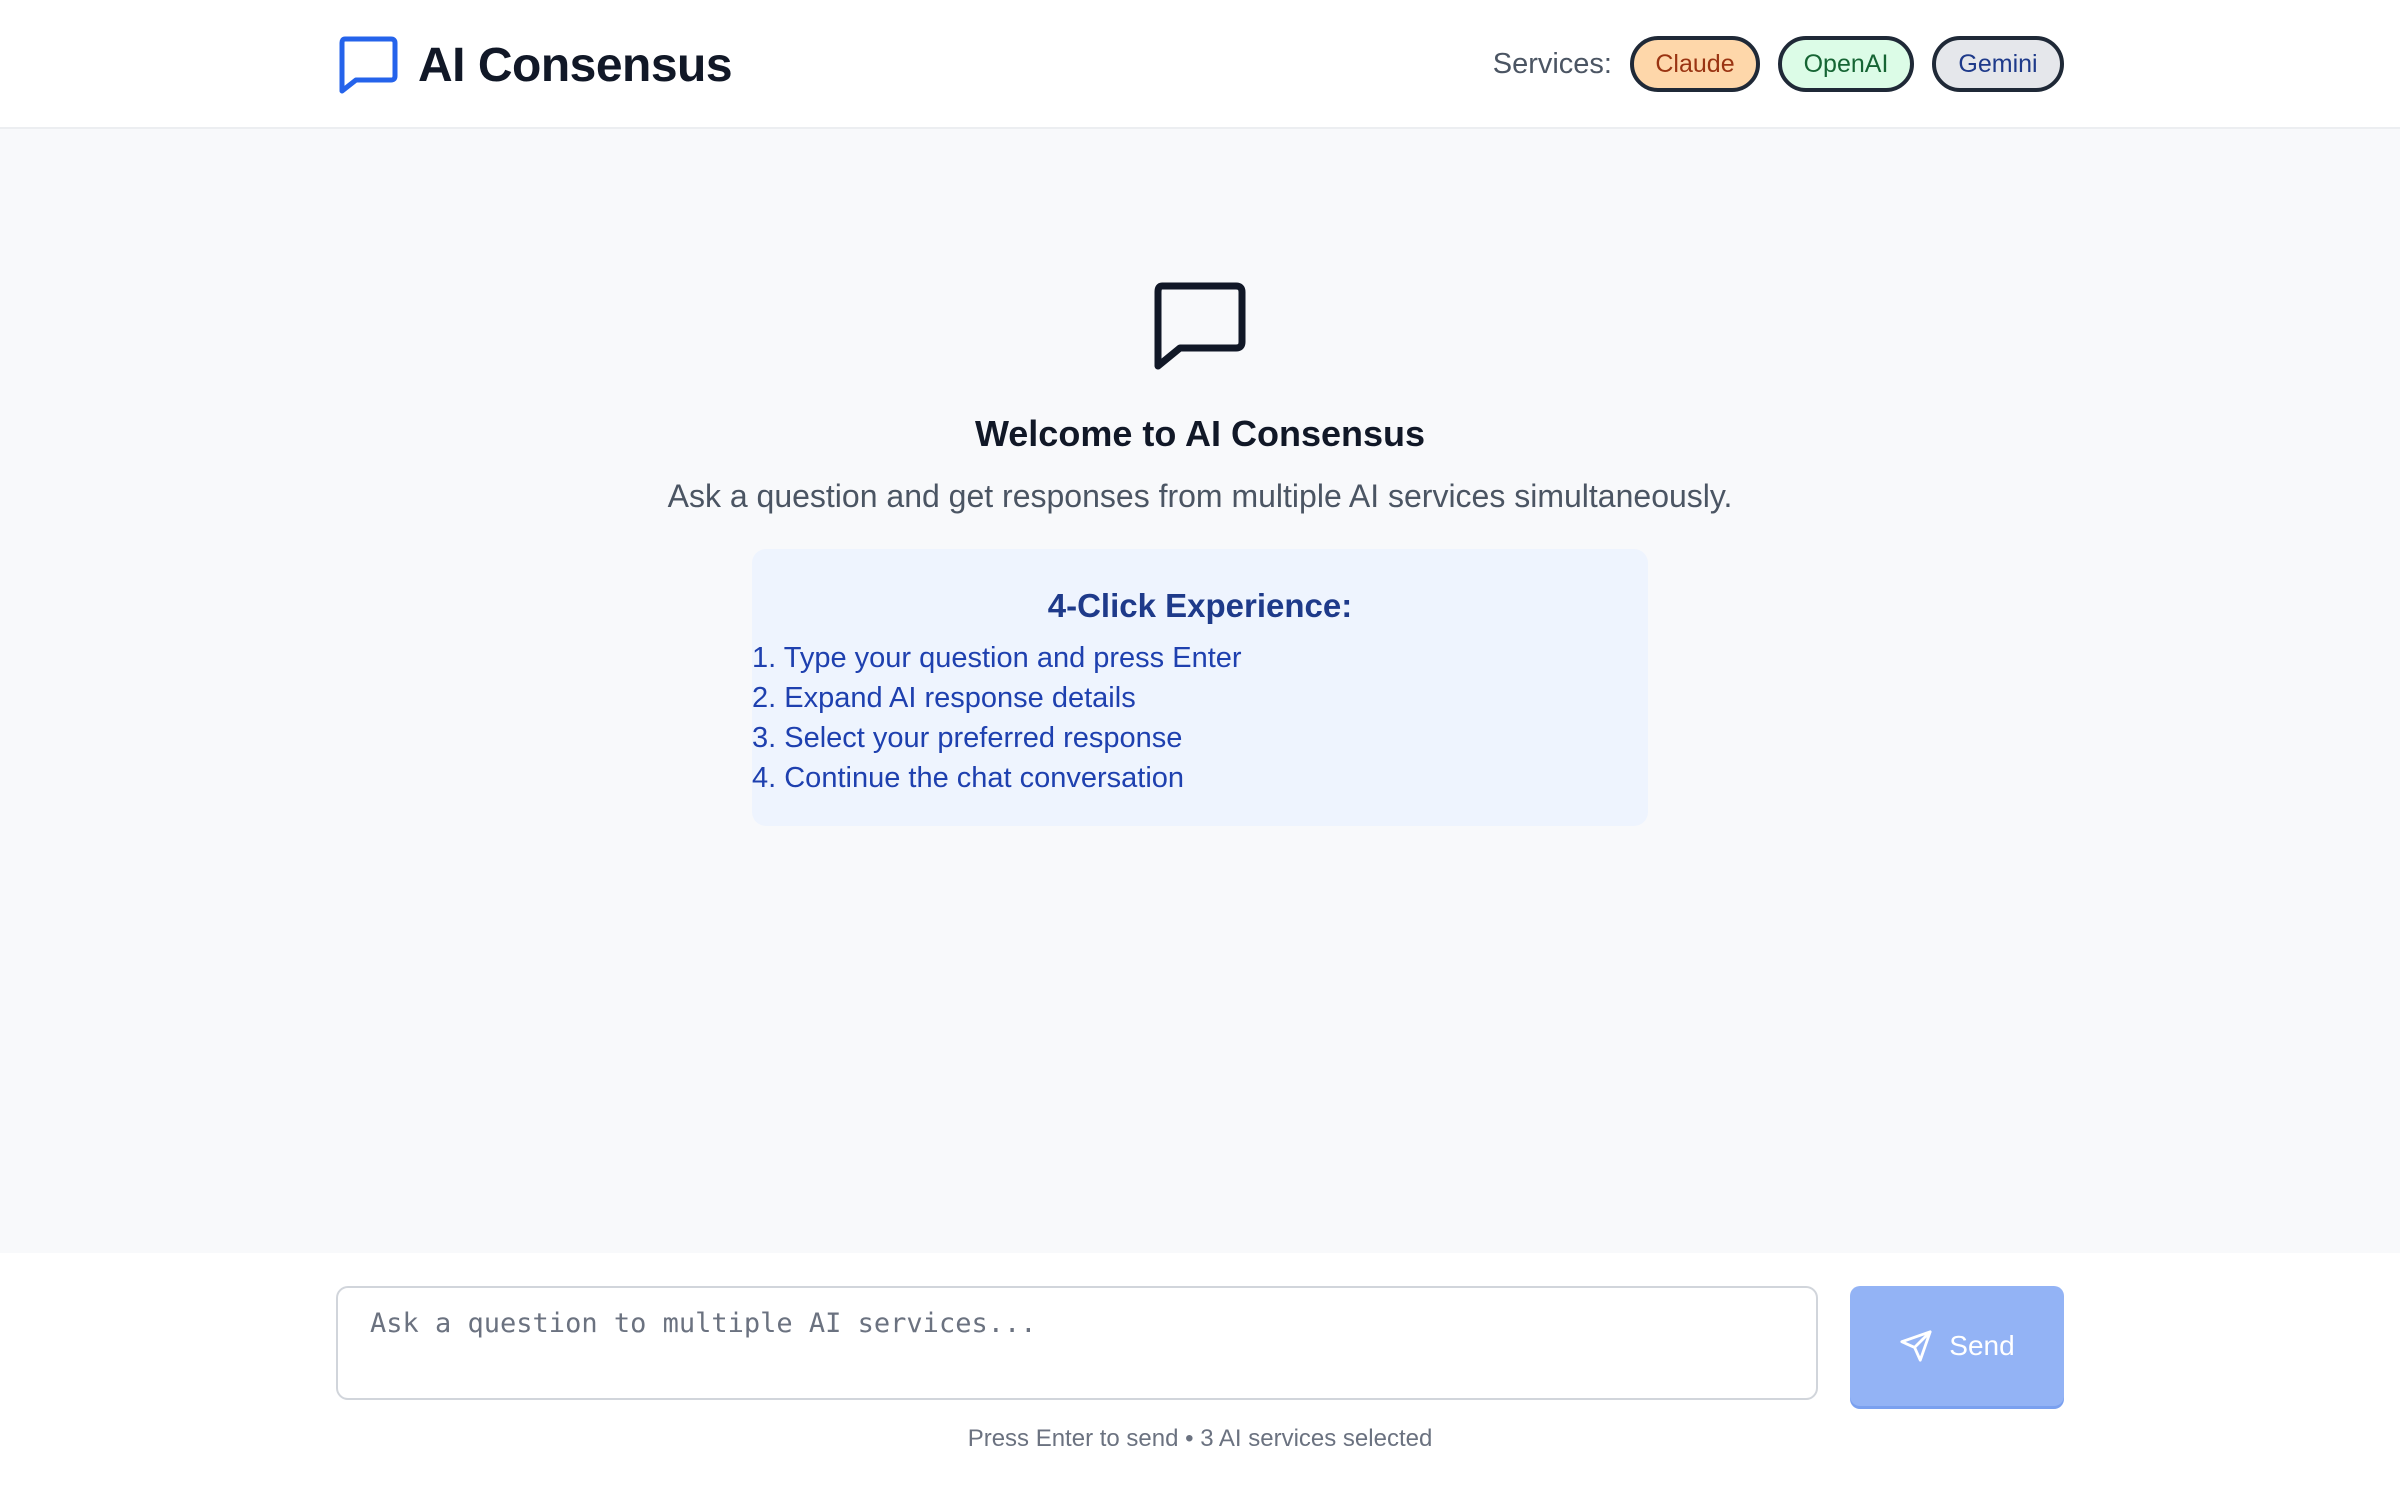 Image resolution: width=2400 pixels, height=1486 pixels. I want to click on question-input, so click(1077, 1343).